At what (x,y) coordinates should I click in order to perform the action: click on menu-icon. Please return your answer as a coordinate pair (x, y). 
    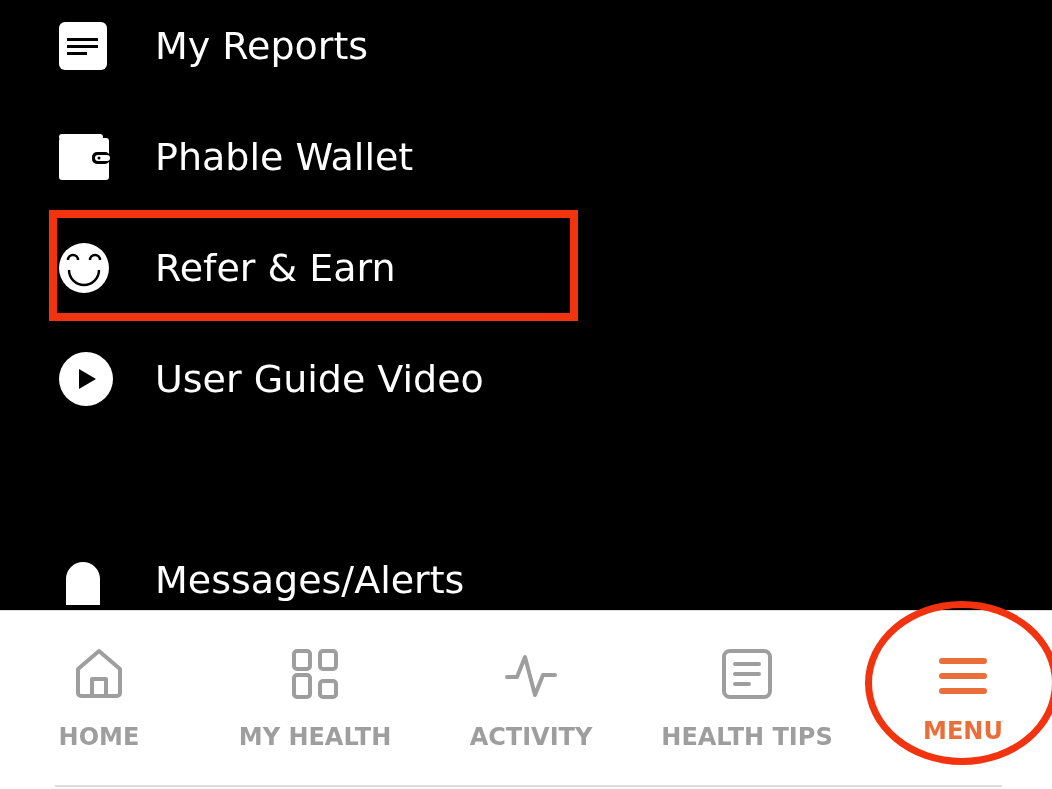
    Looking at the image, I should click on (963, 676).